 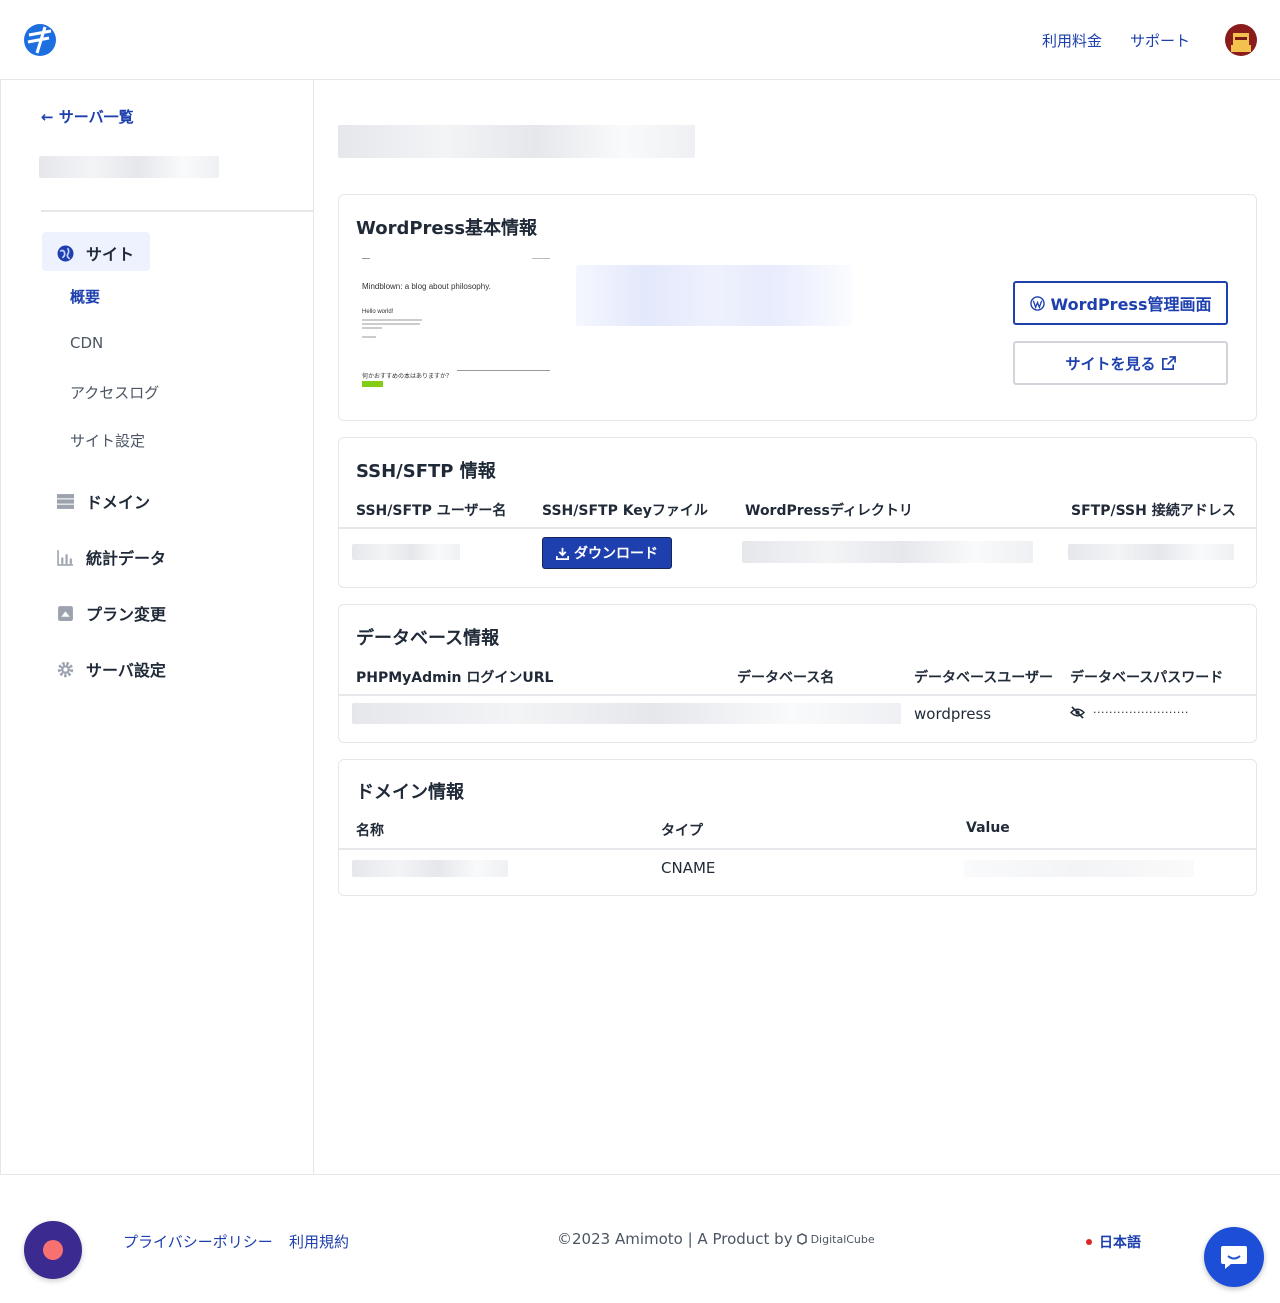 I want to click on copyright: ©2023 Amimoto | A Product by DigitalCube, so click(x=716, y=1239).